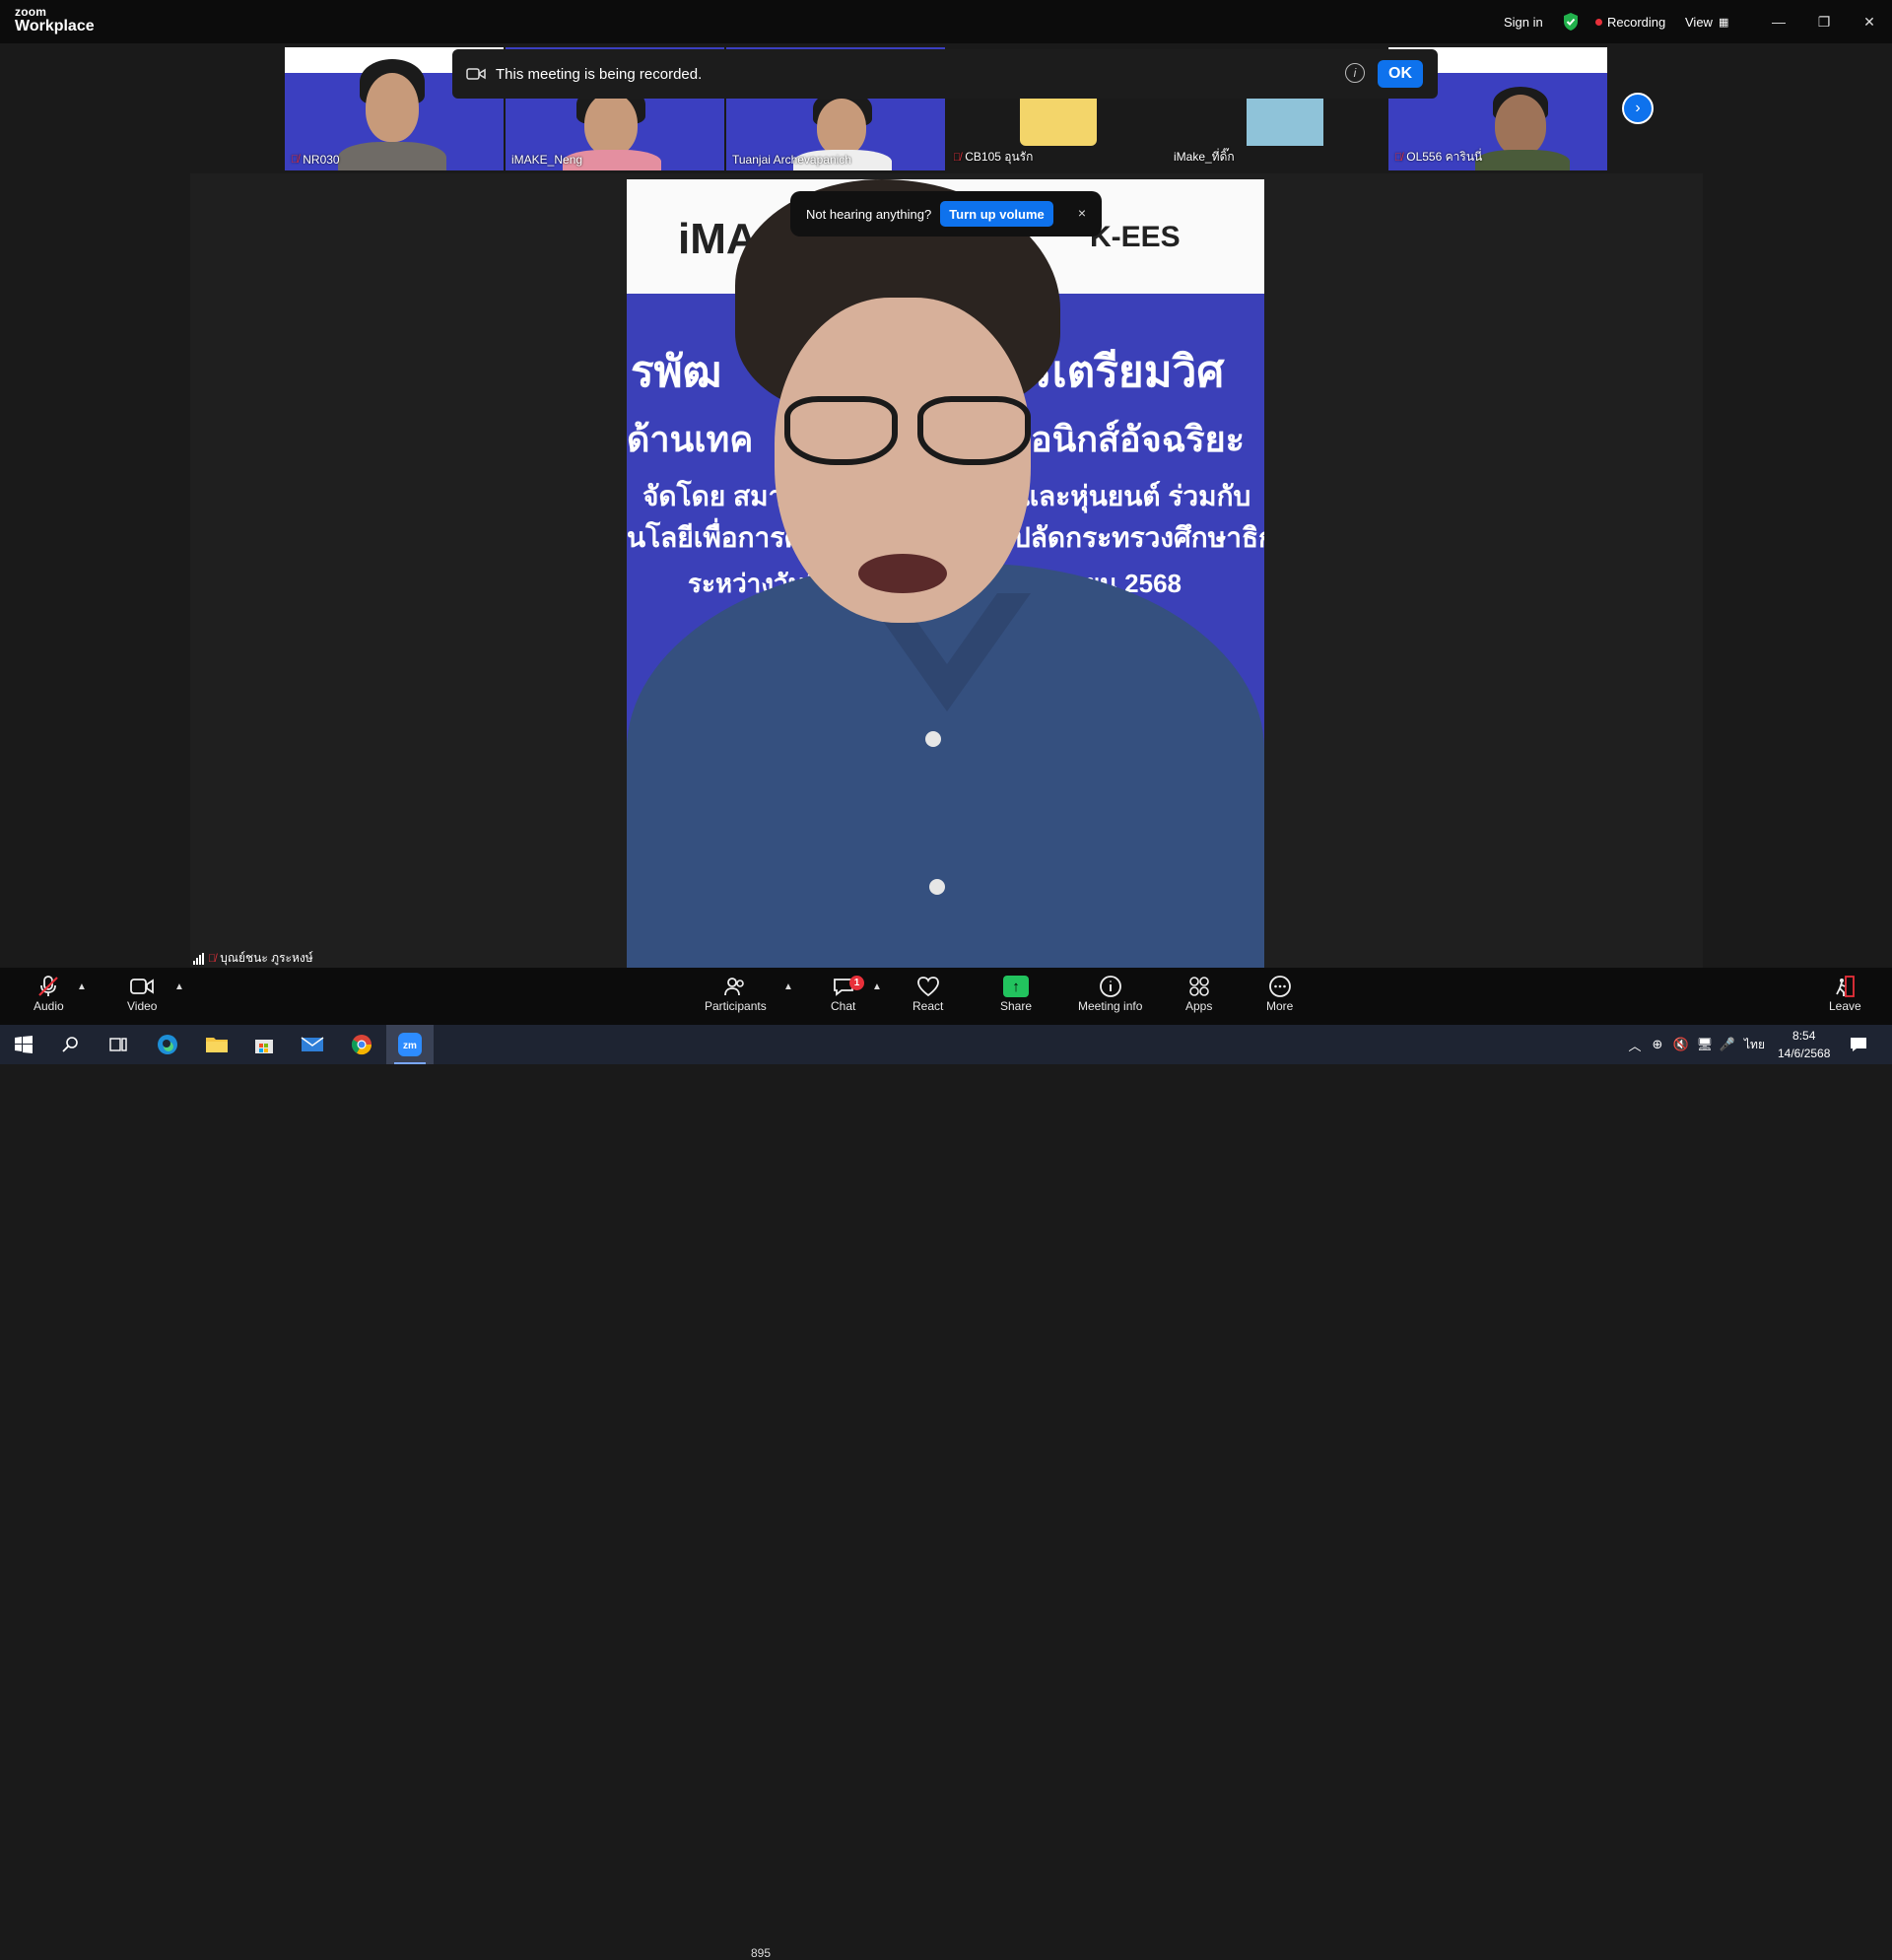  What do you see at coordinates (264, 1044) in the screenshot?
I see `microsoft-store-icon` at bounding box center [264, 1044].